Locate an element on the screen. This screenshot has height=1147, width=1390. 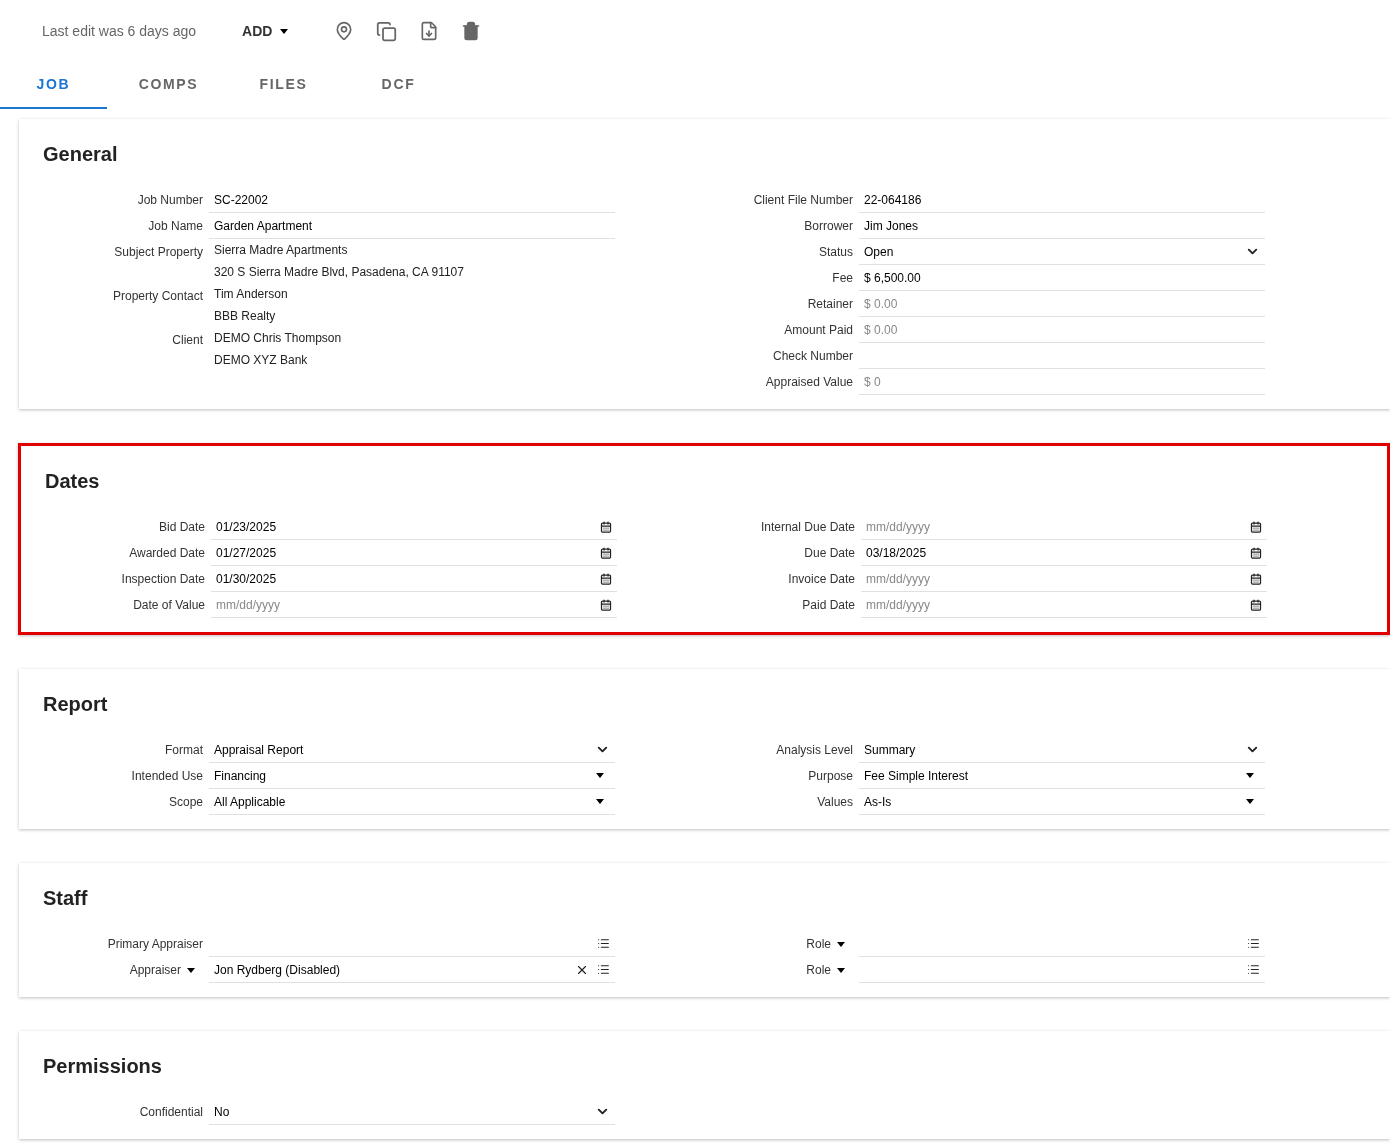
field-value: All Applicable is located at coordinates (250, 802).